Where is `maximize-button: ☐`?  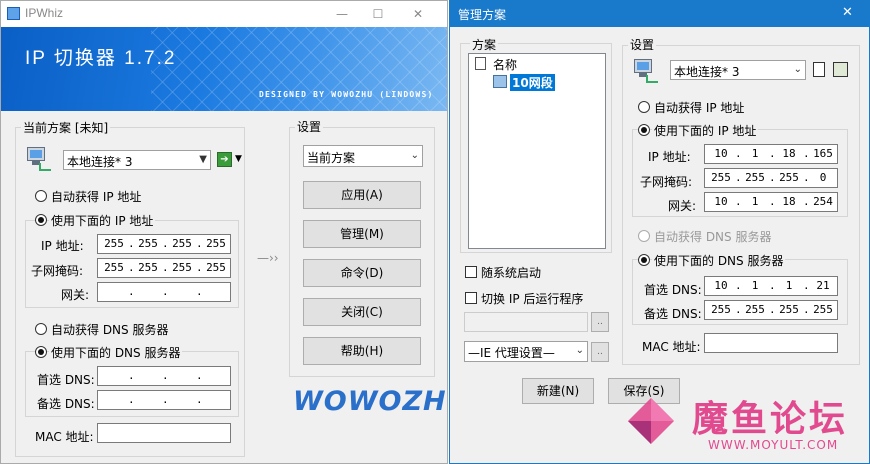
maximize-button: ☐ is located at coordinates (378, 14).